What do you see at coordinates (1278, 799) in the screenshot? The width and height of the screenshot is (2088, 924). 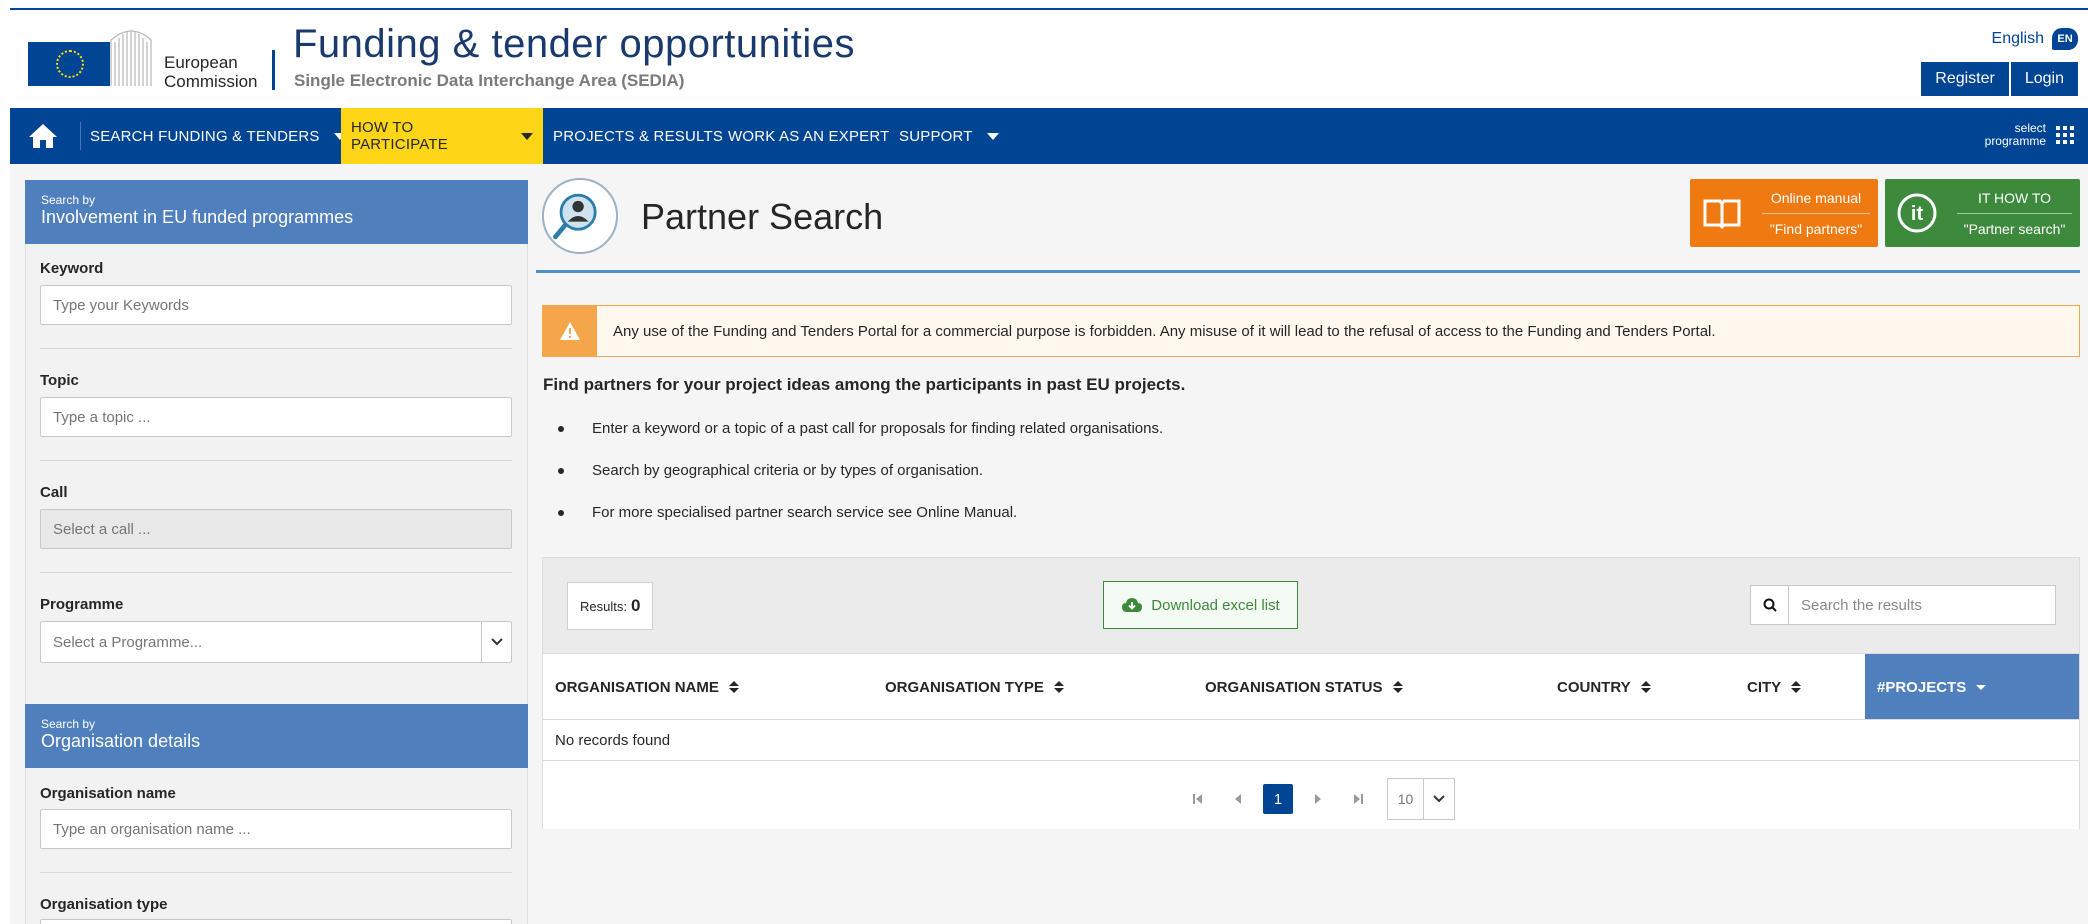 I see `page-number-button: 1` at bounding box center [1278, 799].